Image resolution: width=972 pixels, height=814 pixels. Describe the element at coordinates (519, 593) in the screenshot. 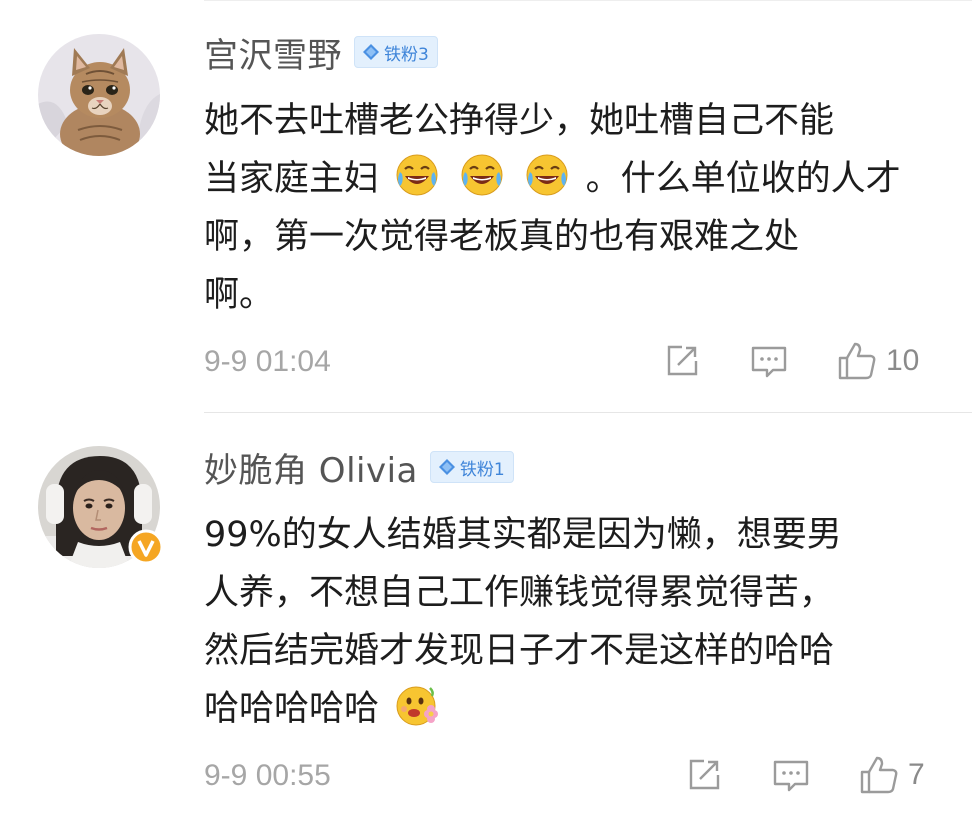

I see `comment-line: 人养，不想自己工作赚钱觉得累觉得苦，` at that location.